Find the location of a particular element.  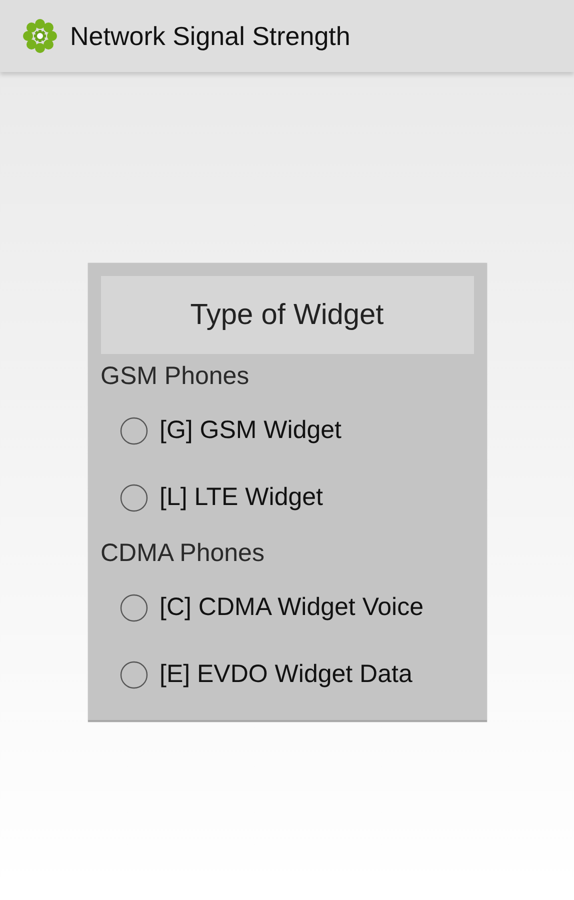

dialog-title: Type of Widget is located at coordinates (287, 315).